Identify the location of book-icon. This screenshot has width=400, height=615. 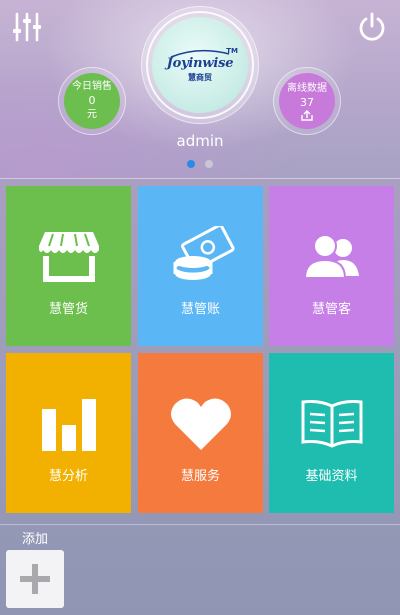
(331, 424).